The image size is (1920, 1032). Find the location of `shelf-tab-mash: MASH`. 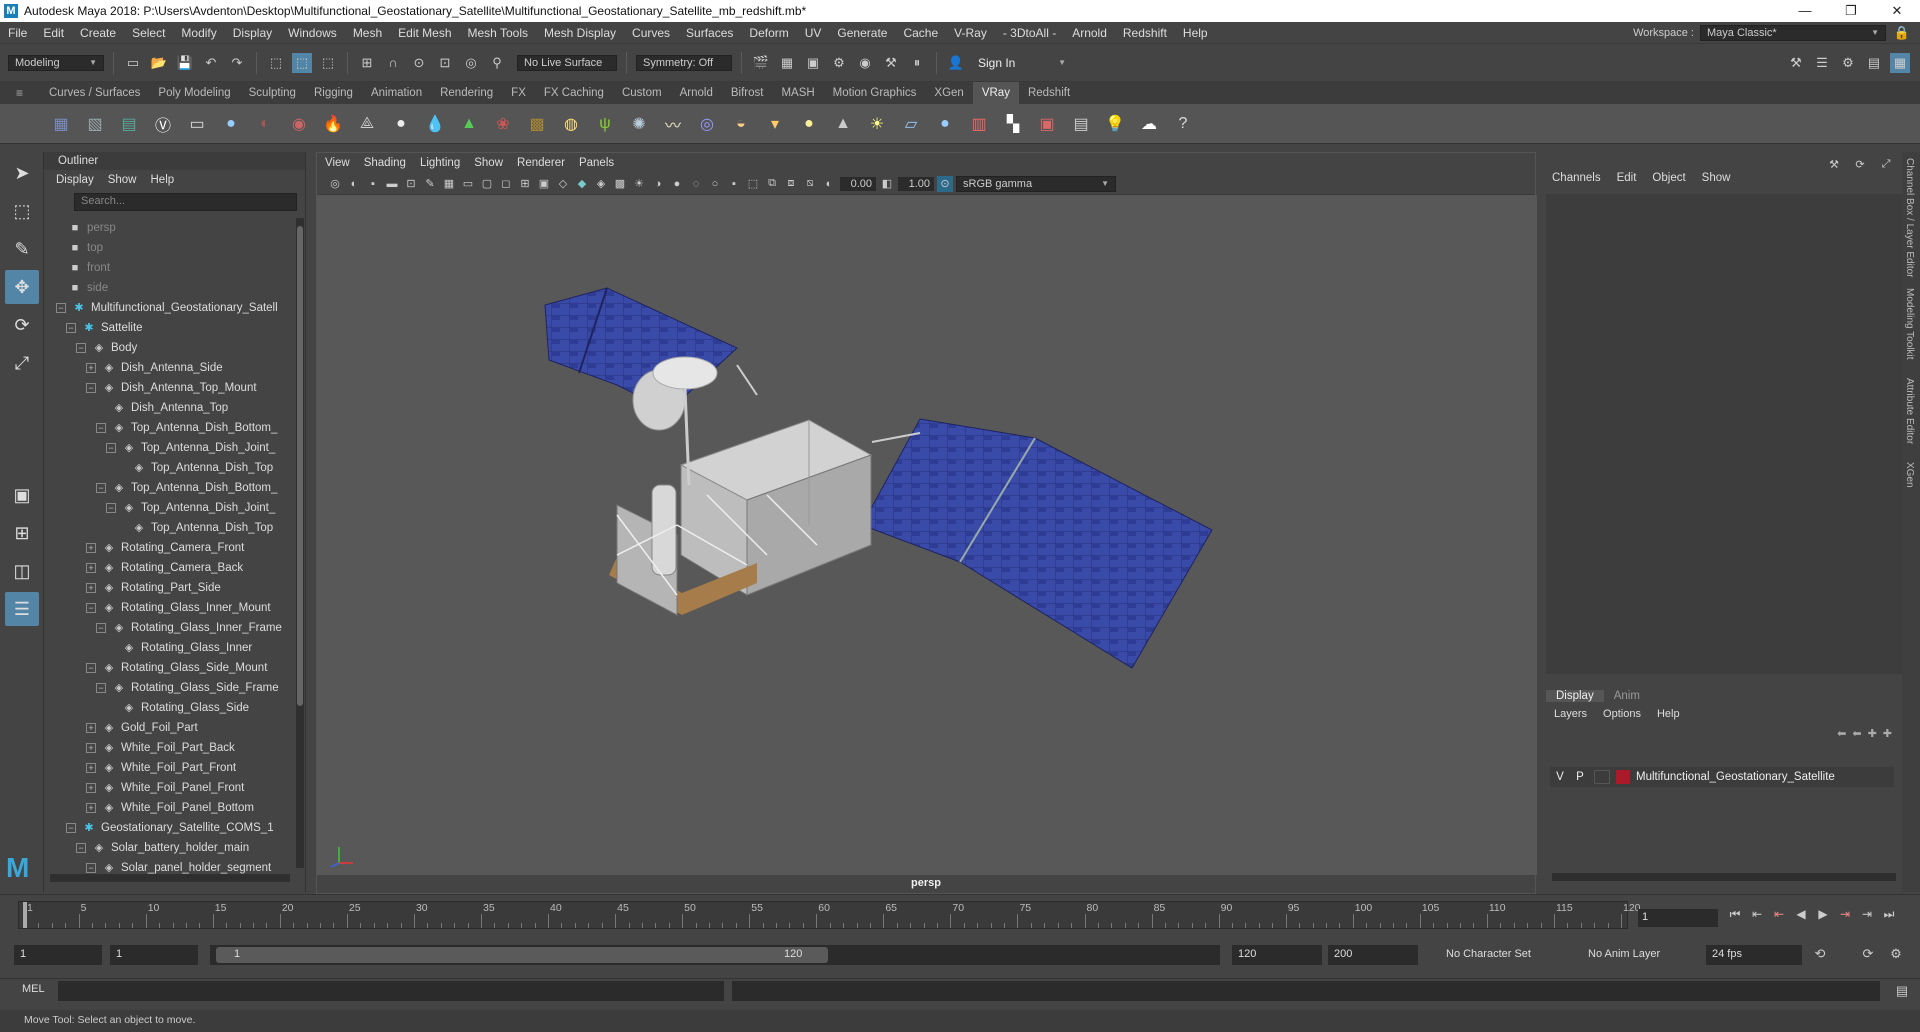

shelf-tab-mash: MASH is located at coordinates (797, 93).